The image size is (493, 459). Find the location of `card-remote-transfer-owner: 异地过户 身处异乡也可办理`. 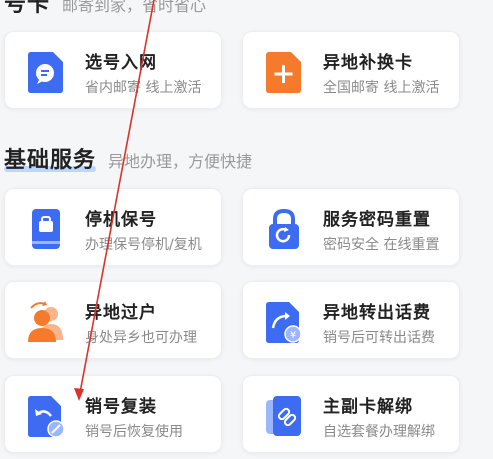

card-remote-transfer-owner: 异地过户 身处异乡也可办理 is located at coordinates (113, 320).